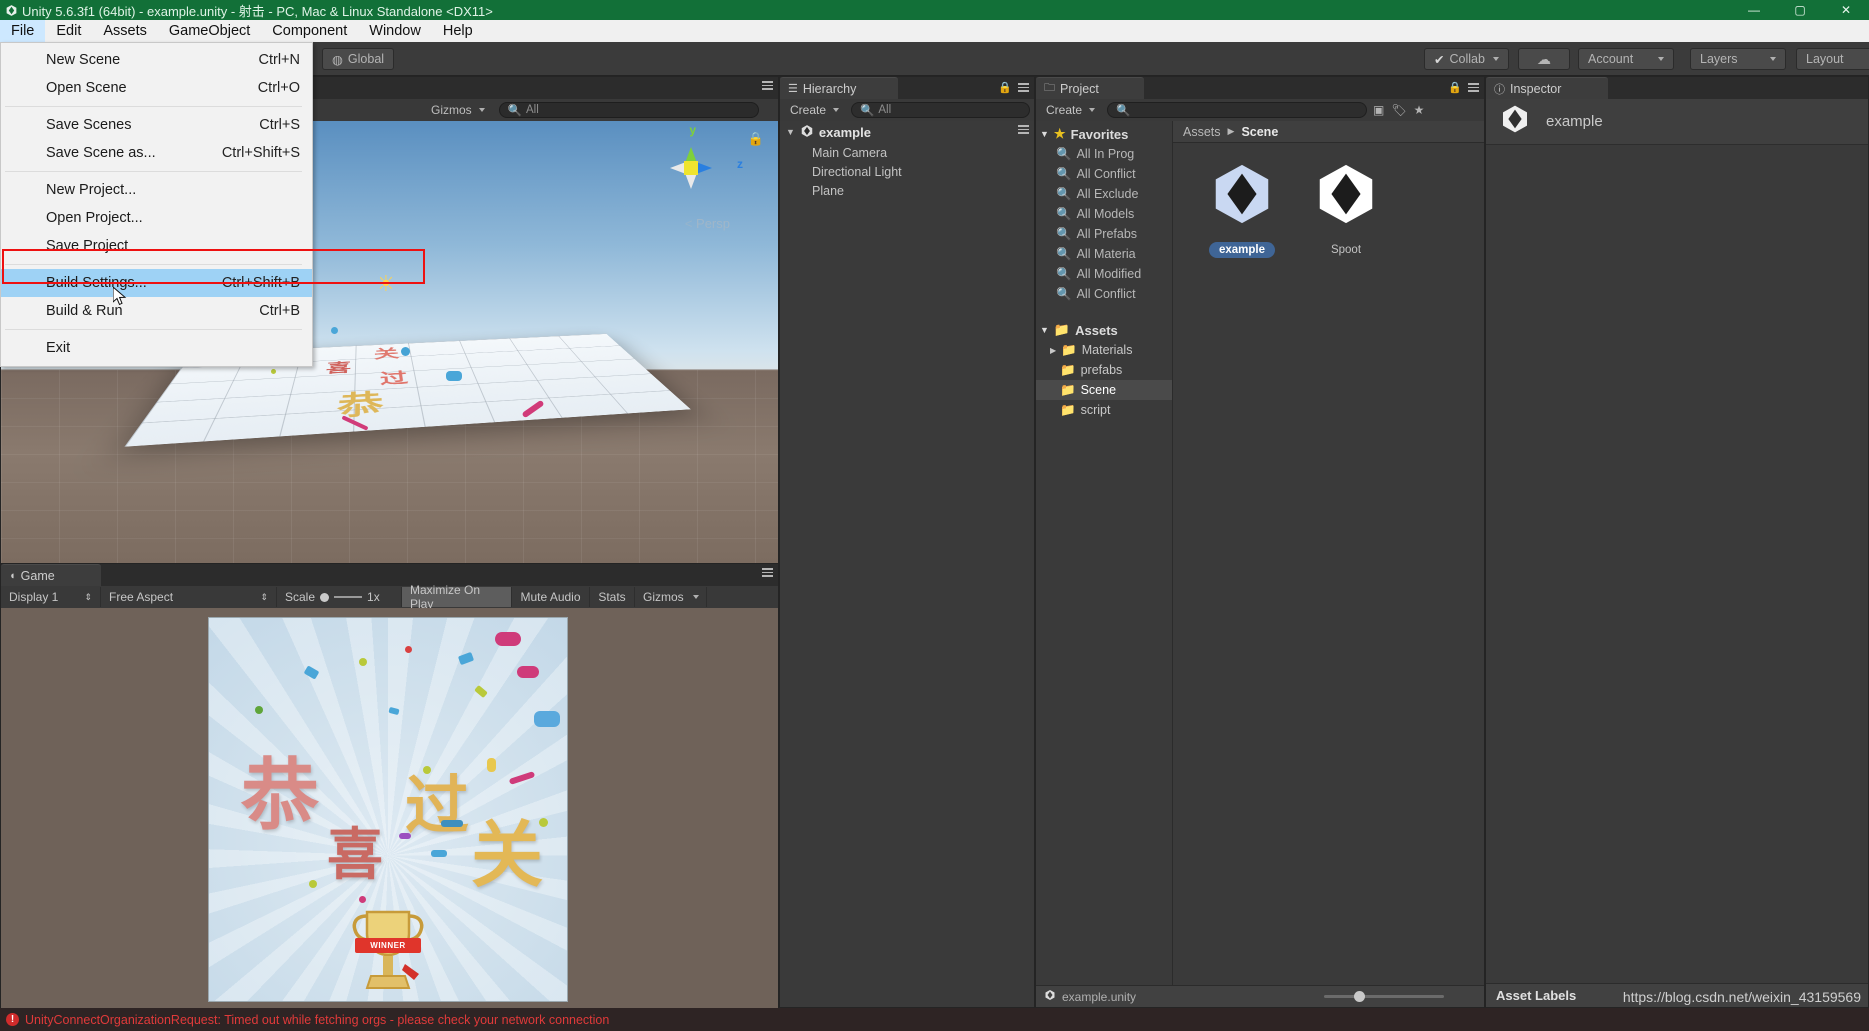 This screenshot has width=1869, height=1031. Describe the element at coordinates (1346, 208) in the screenshot. I see `asset-item-spoot: Spoot` at that location.